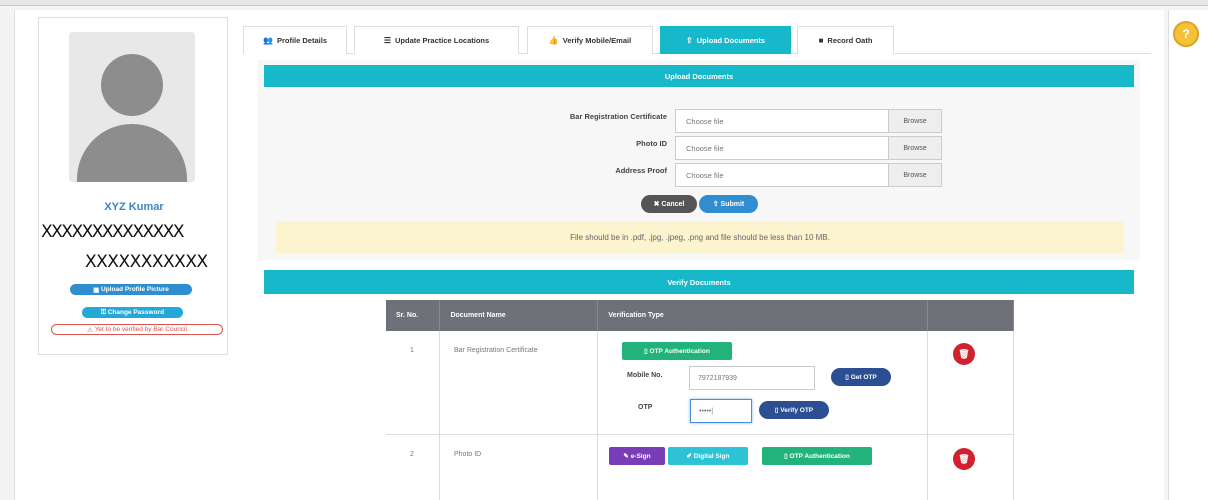 Image resolution: width=1208 pixels, height=500 pixels. What do you see at coordinates (134, 207) in the screenshot?
I see `profile-name: XYZ Kumar` at bounding box center [134, 207].